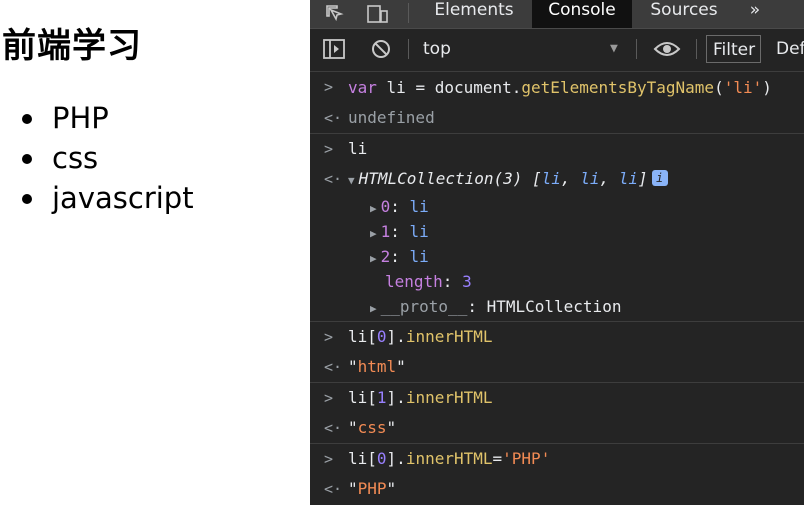 The image size is (804, 505). What do you see at coordinates (526, 458) in the screenshot?
I see `code-string: 'PHP'` at bounding box center [526, 458].